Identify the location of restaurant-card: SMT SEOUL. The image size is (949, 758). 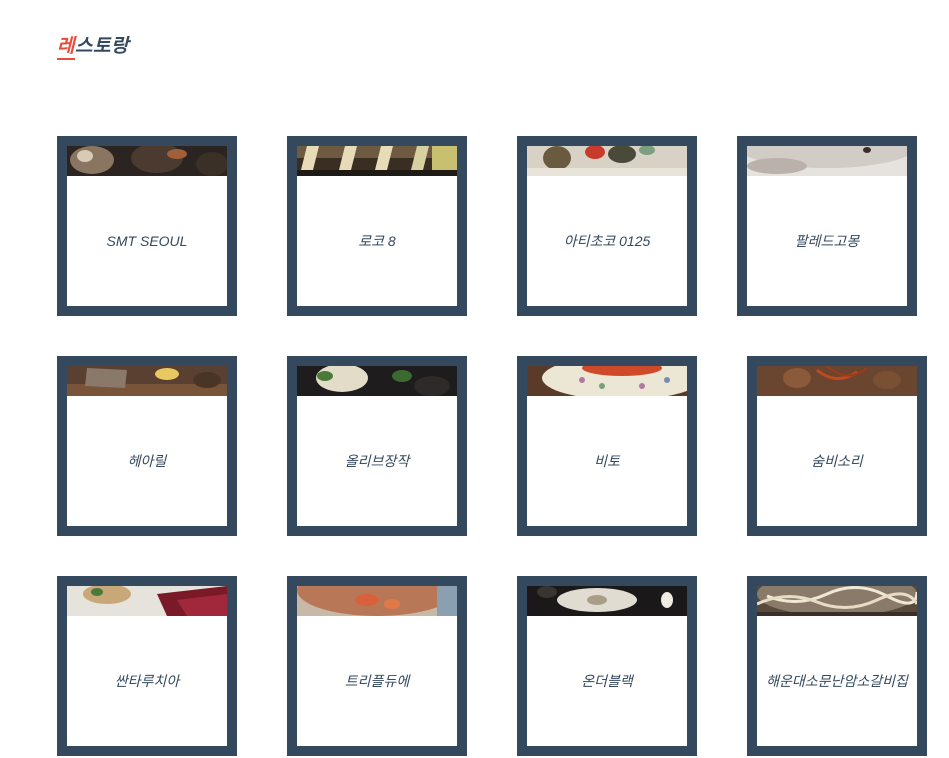
(147, 226).